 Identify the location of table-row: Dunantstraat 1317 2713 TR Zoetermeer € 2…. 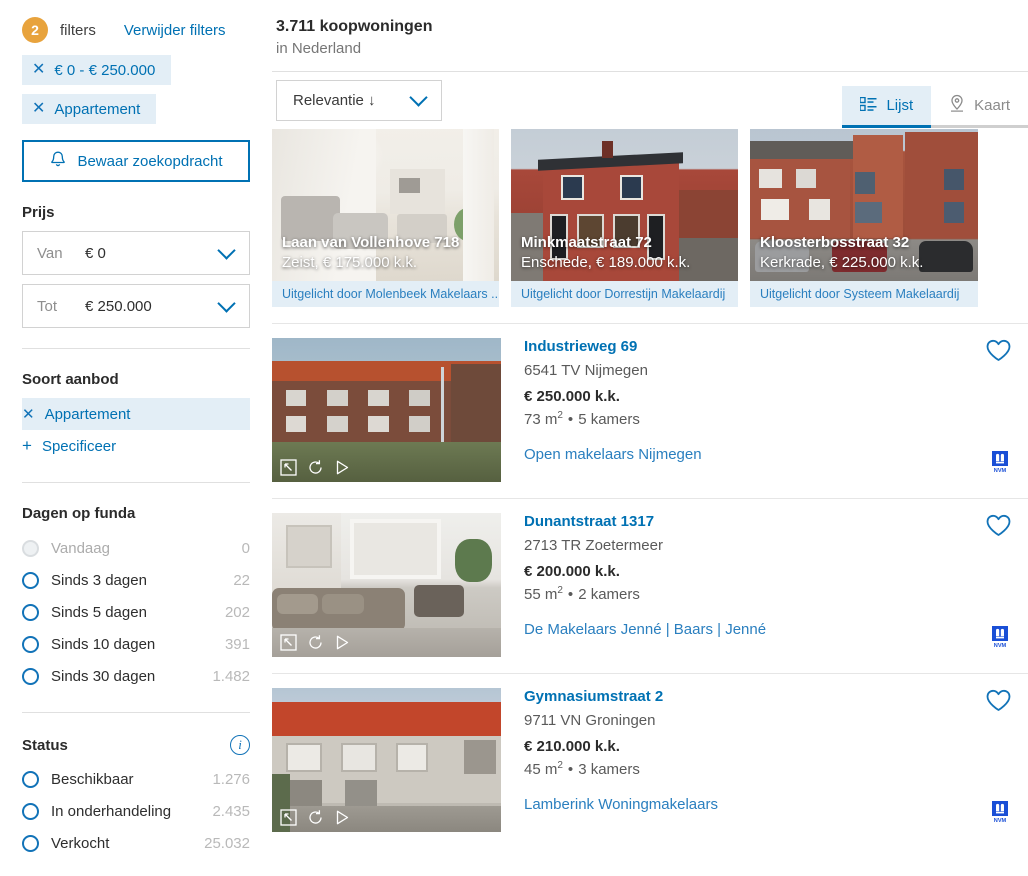
(650, 585).